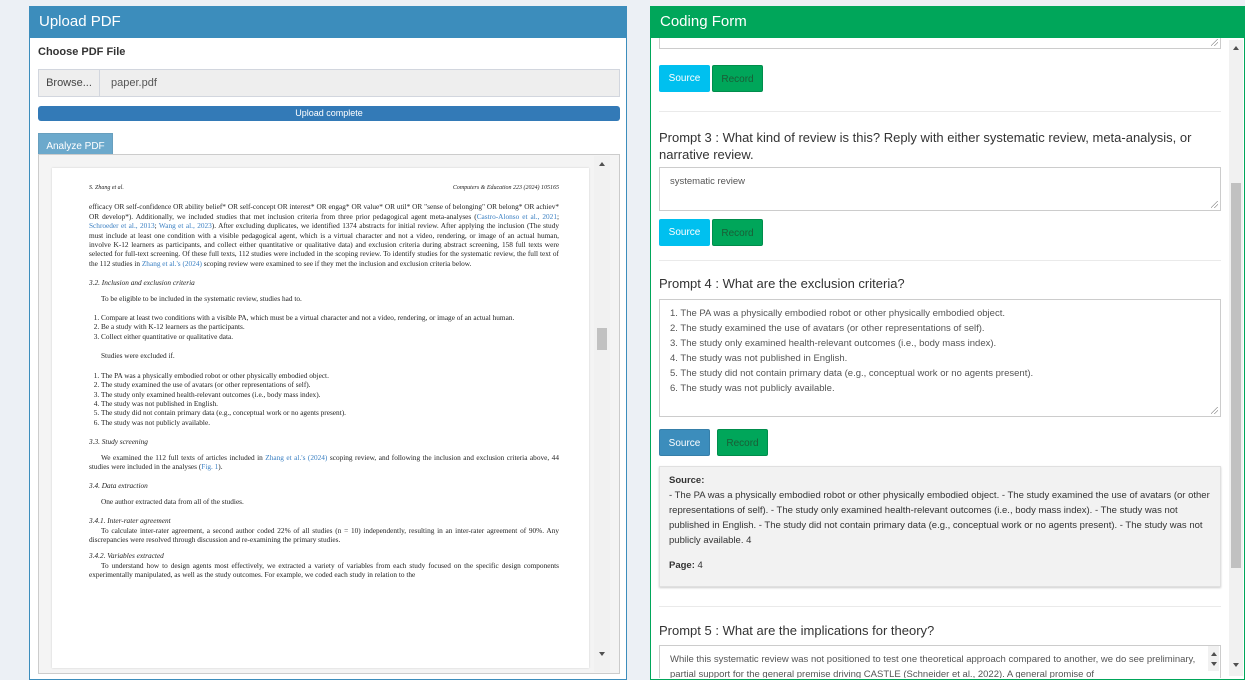  What do you see at coordinates (209, 466) in the screenshot?
I see `citation-link: Fig. 1` at bounding box center [209, 466].